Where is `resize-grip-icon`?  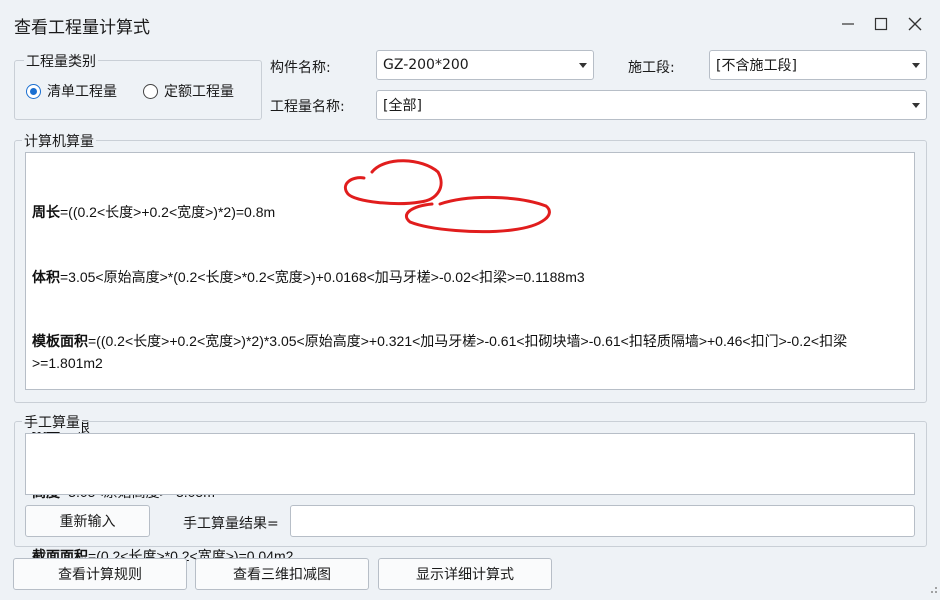 resize-grip-icon is located at coordinates (933, 590).